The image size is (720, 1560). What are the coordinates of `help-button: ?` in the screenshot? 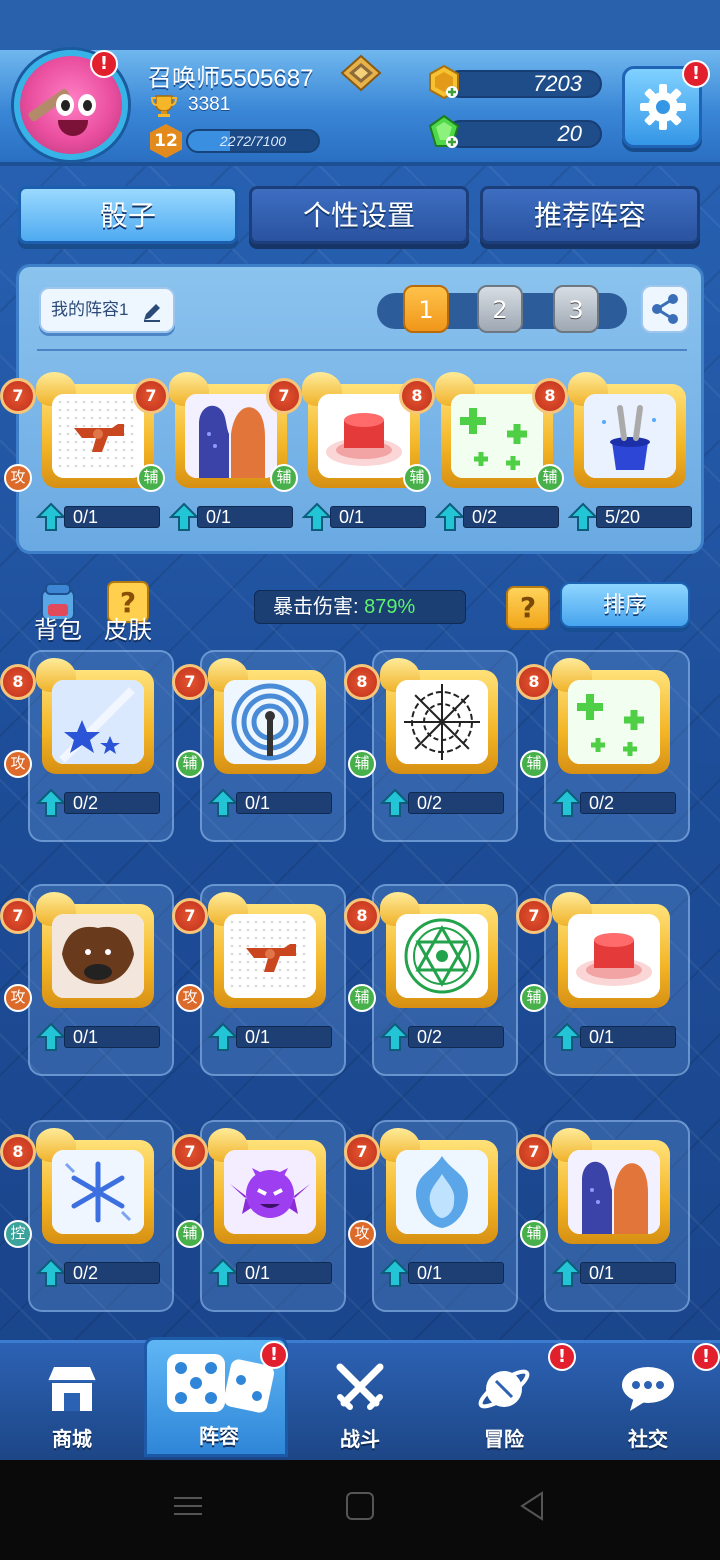 It's located at (528, 608).